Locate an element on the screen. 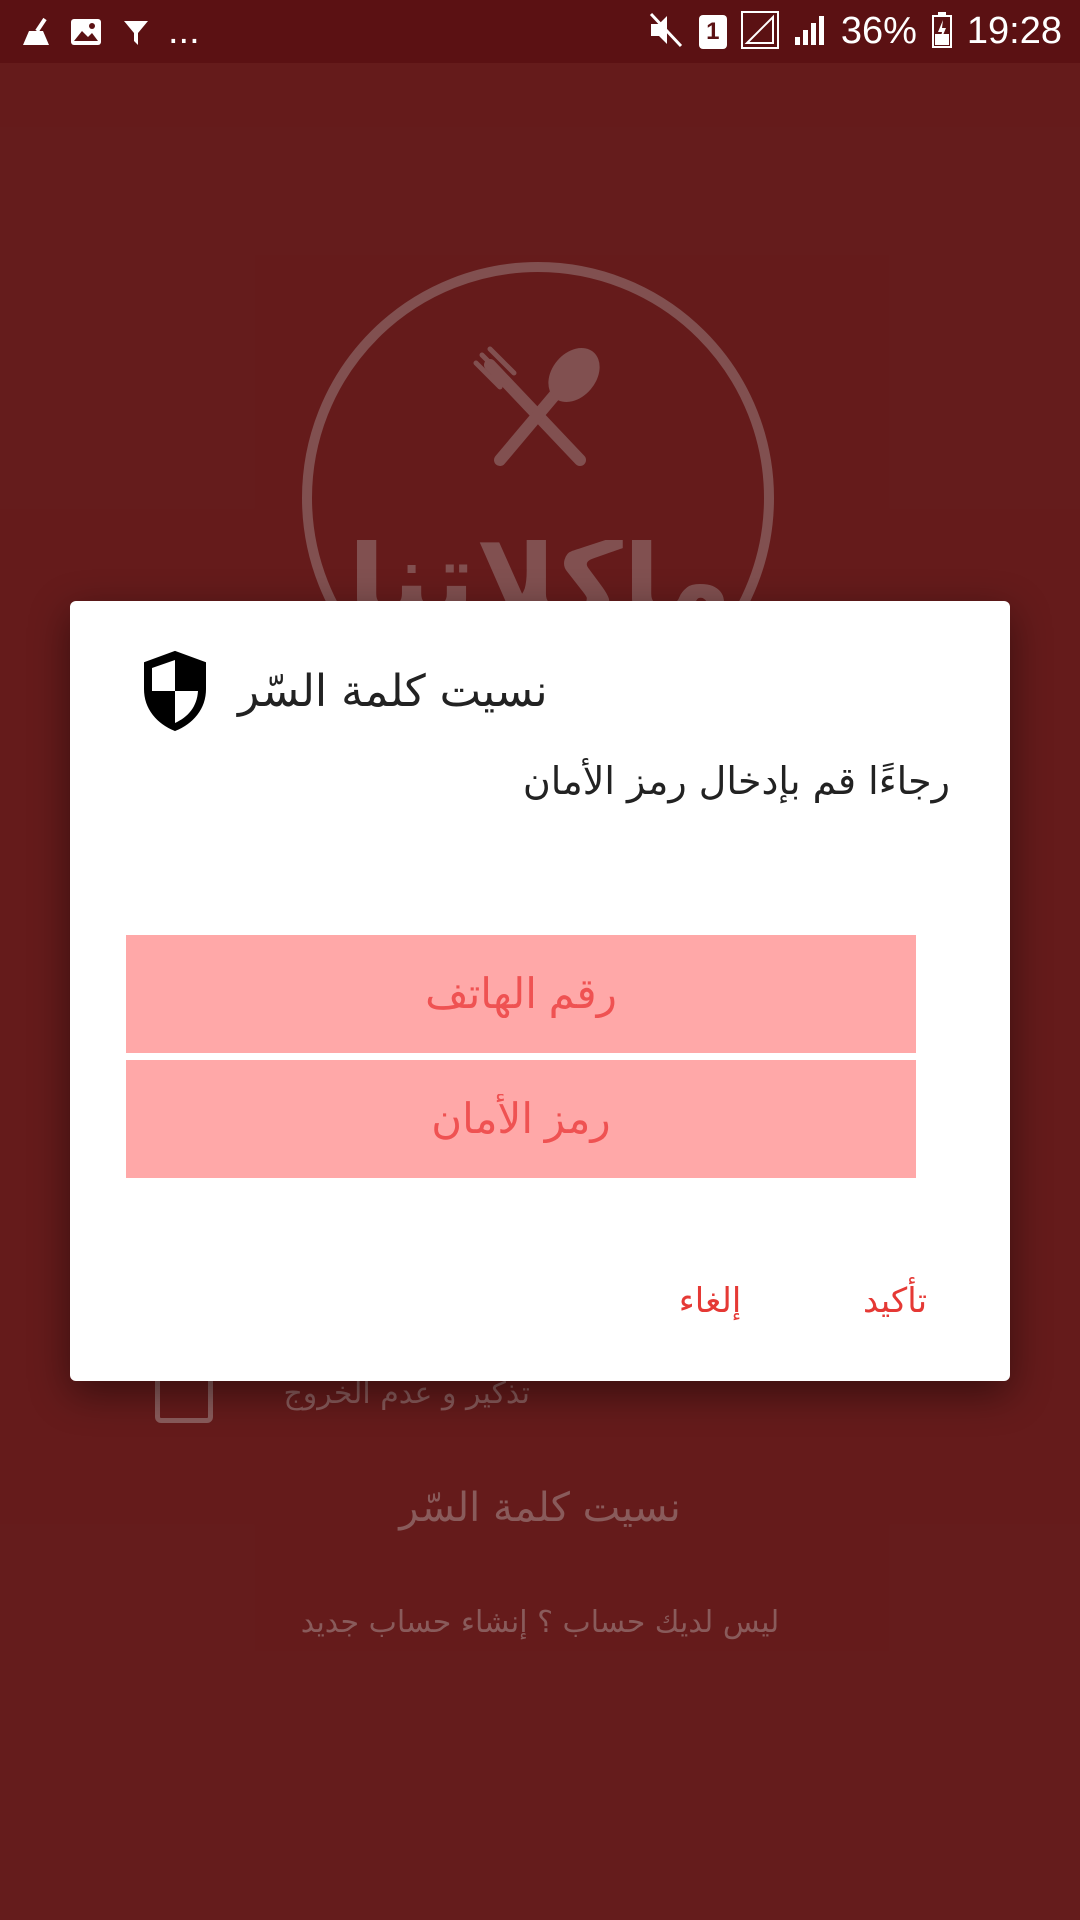 The image size is (1080, 1920). clock: 19:28 is located at coordinates (1014, 31).